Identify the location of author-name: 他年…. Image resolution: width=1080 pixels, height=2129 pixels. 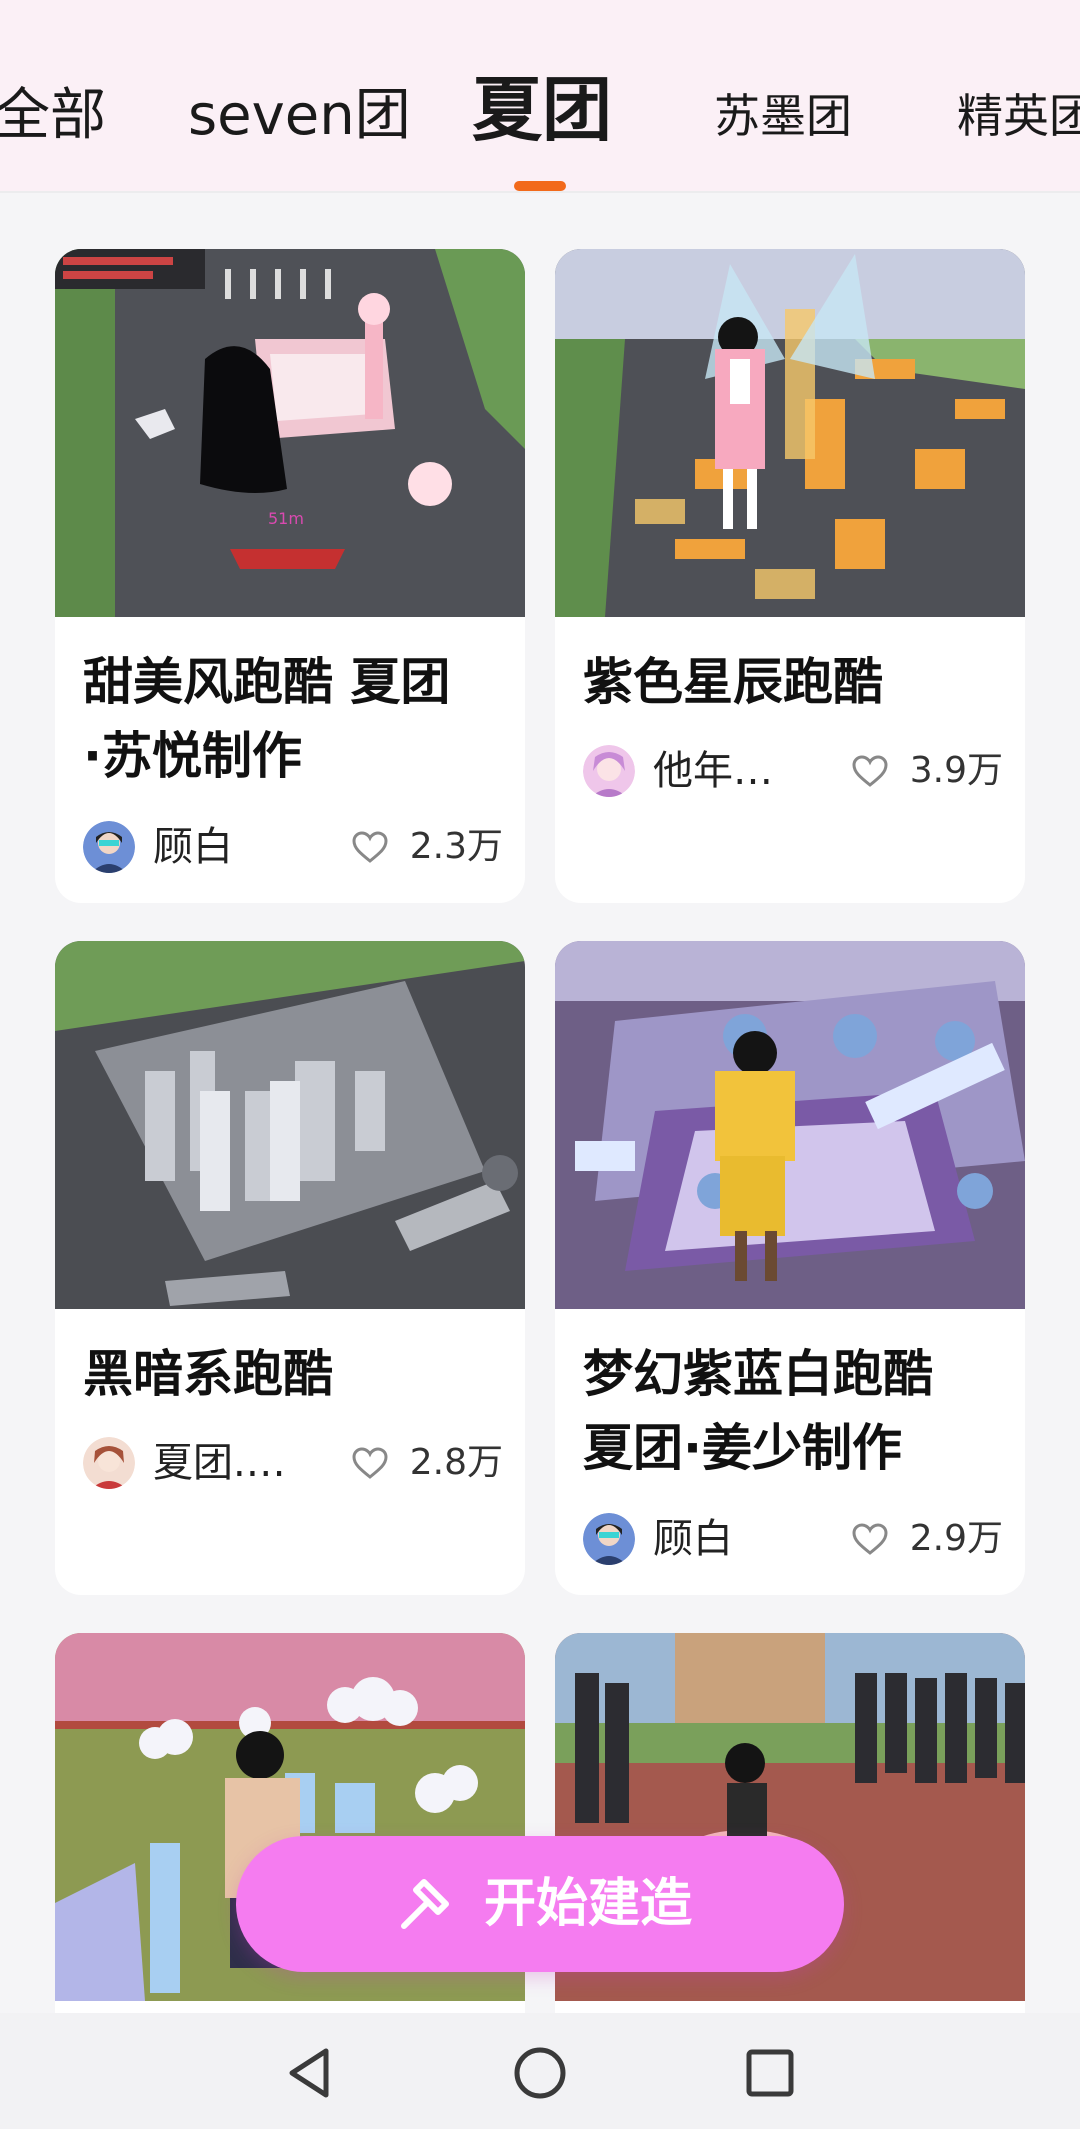
(713, 771).